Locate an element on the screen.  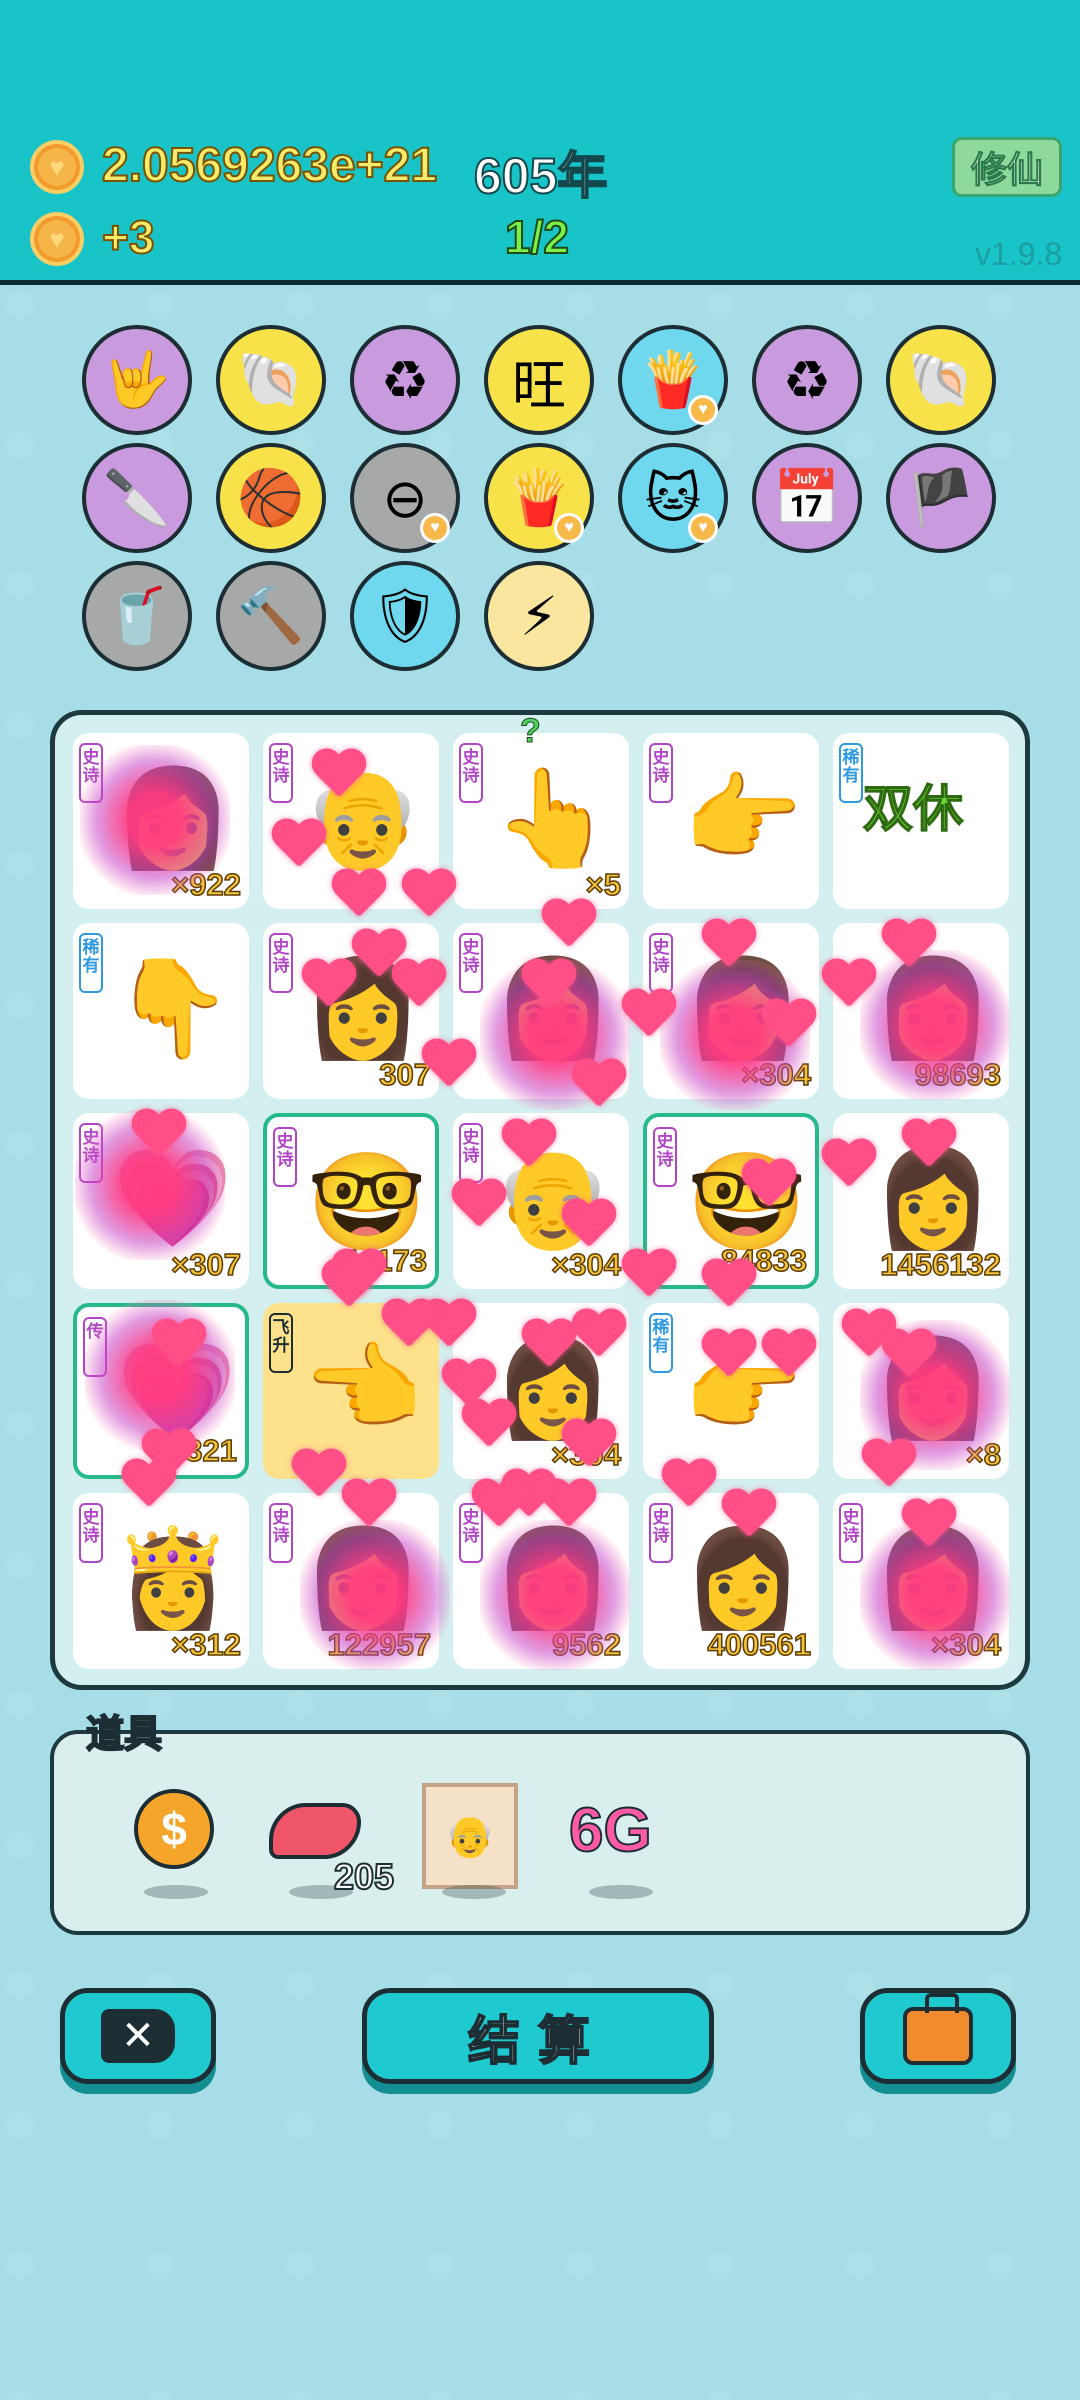
item-inventory: 🤟 🐚 ♻ 旺 🍟 ♥ ♻ 🐚 🔪 🏀 ⊖ ♥ 🍟 ♥ 🐱 ♥ 📅 🏴 🥤 🔨 🛡 ⚡ is located at coordinates (547, 502).